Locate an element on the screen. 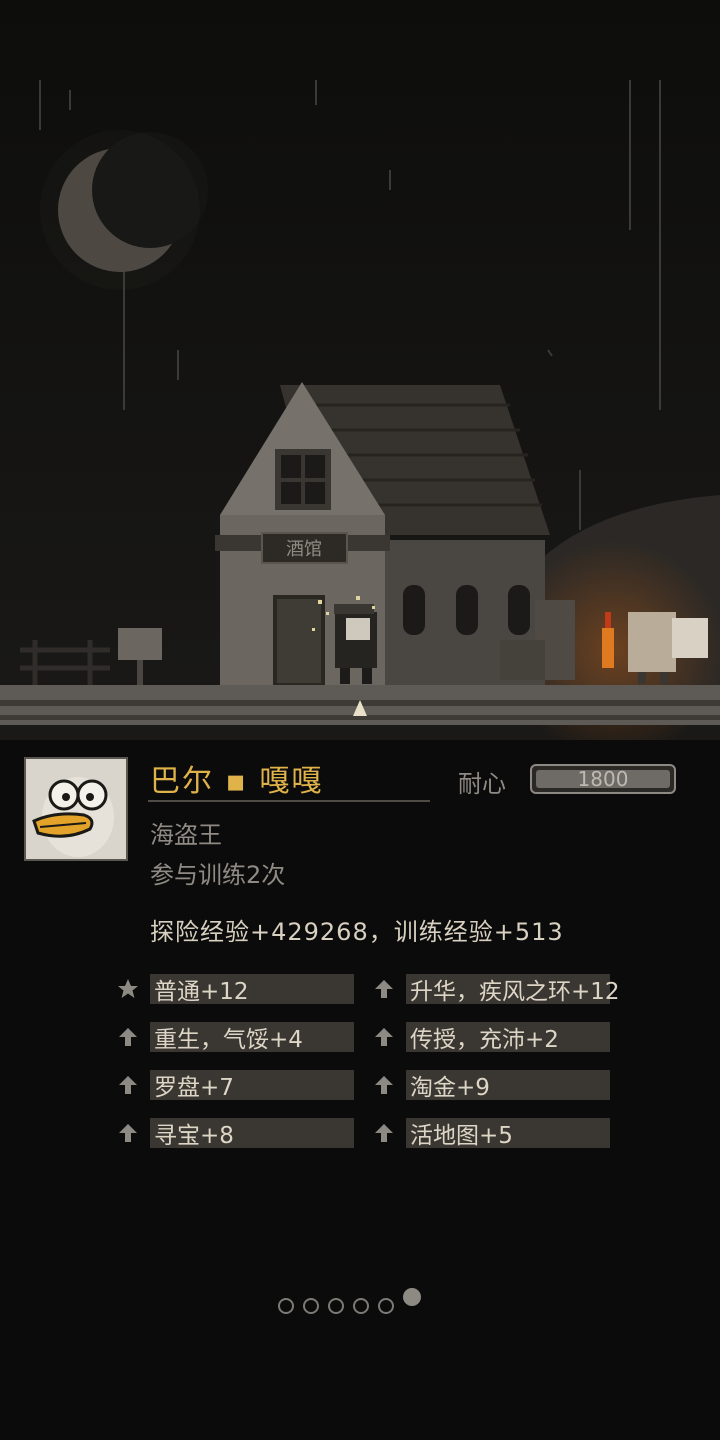 The image size is (720, 1440). patience-value: 1800 is located at coordinates (603, 779).